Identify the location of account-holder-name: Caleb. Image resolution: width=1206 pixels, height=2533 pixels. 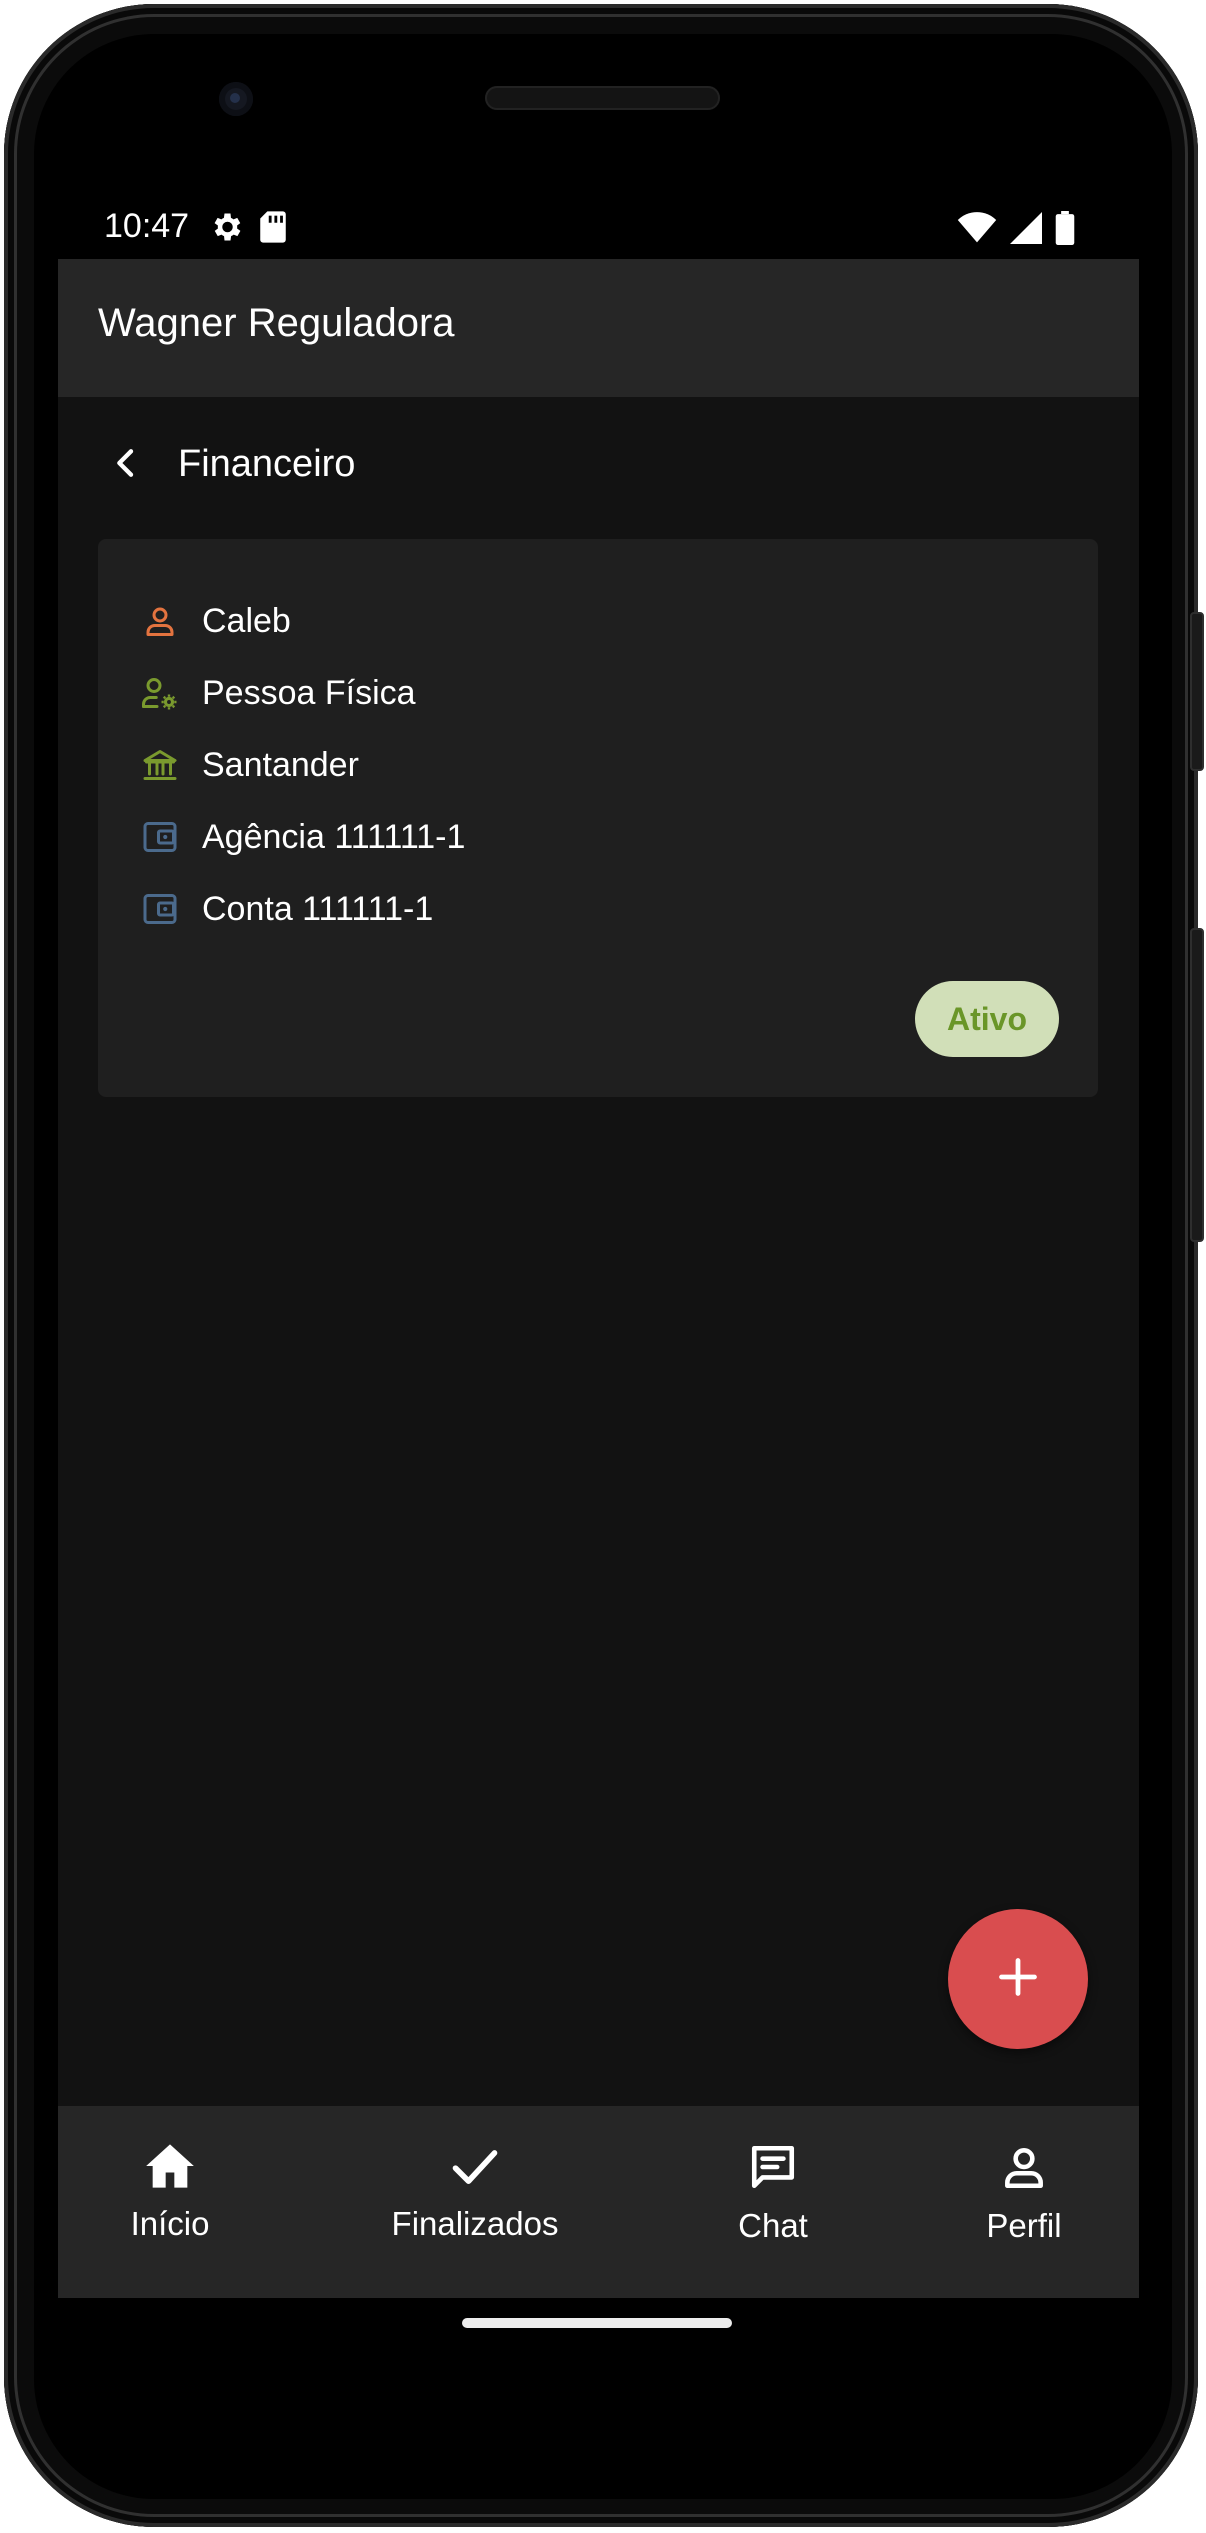
(246, 620).